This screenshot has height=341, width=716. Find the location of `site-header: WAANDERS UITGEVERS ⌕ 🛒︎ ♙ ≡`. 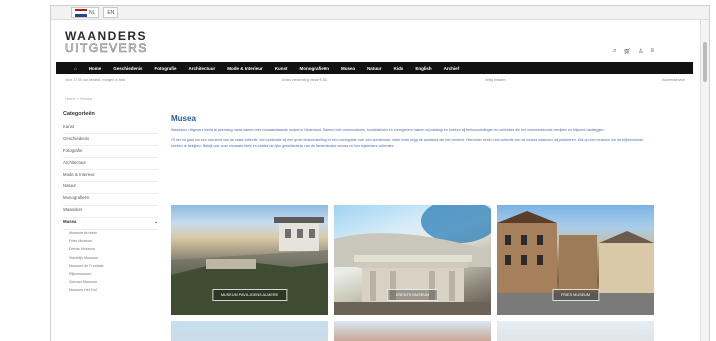

site-header: WAANDERS UITGEVERS ⌕ 🛒︎ ♙ ≡ is located at coordinates (380, 43).